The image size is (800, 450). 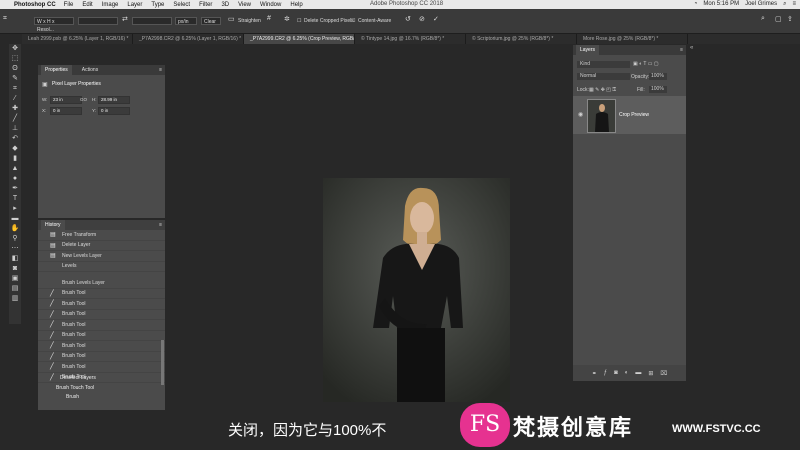 What do you see at coordinates (101, 246) in the screenshot?
I see `history-item: ▤ Delete Layer` at bounding box center [101, 246].